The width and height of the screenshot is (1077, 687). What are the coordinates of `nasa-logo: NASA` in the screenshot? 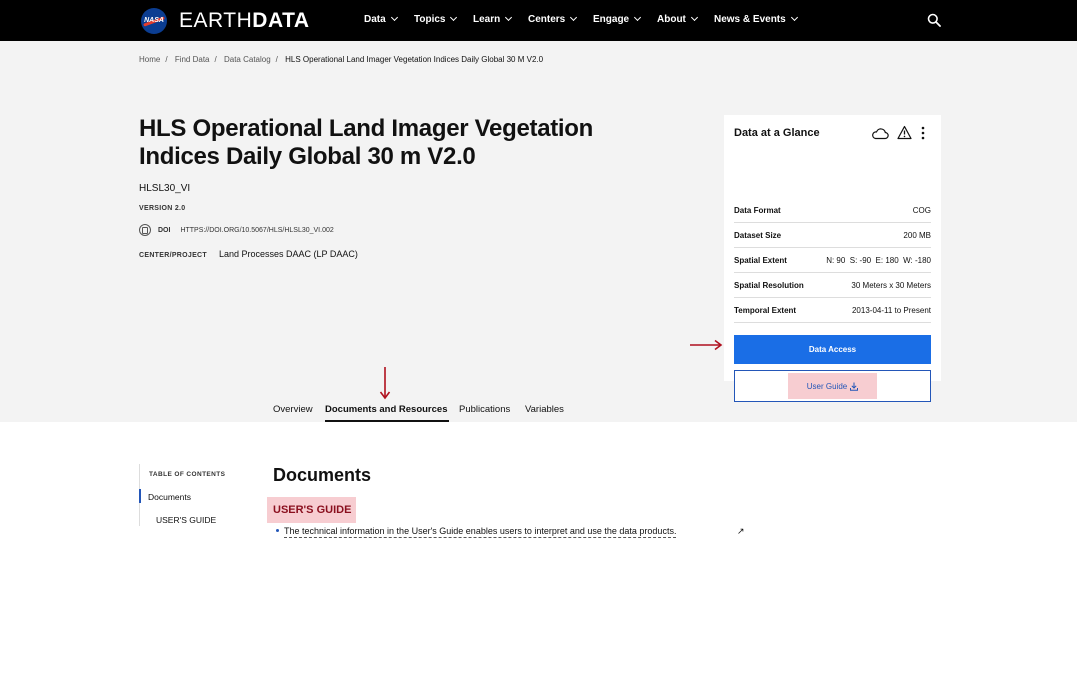 It's located at (154, 21).